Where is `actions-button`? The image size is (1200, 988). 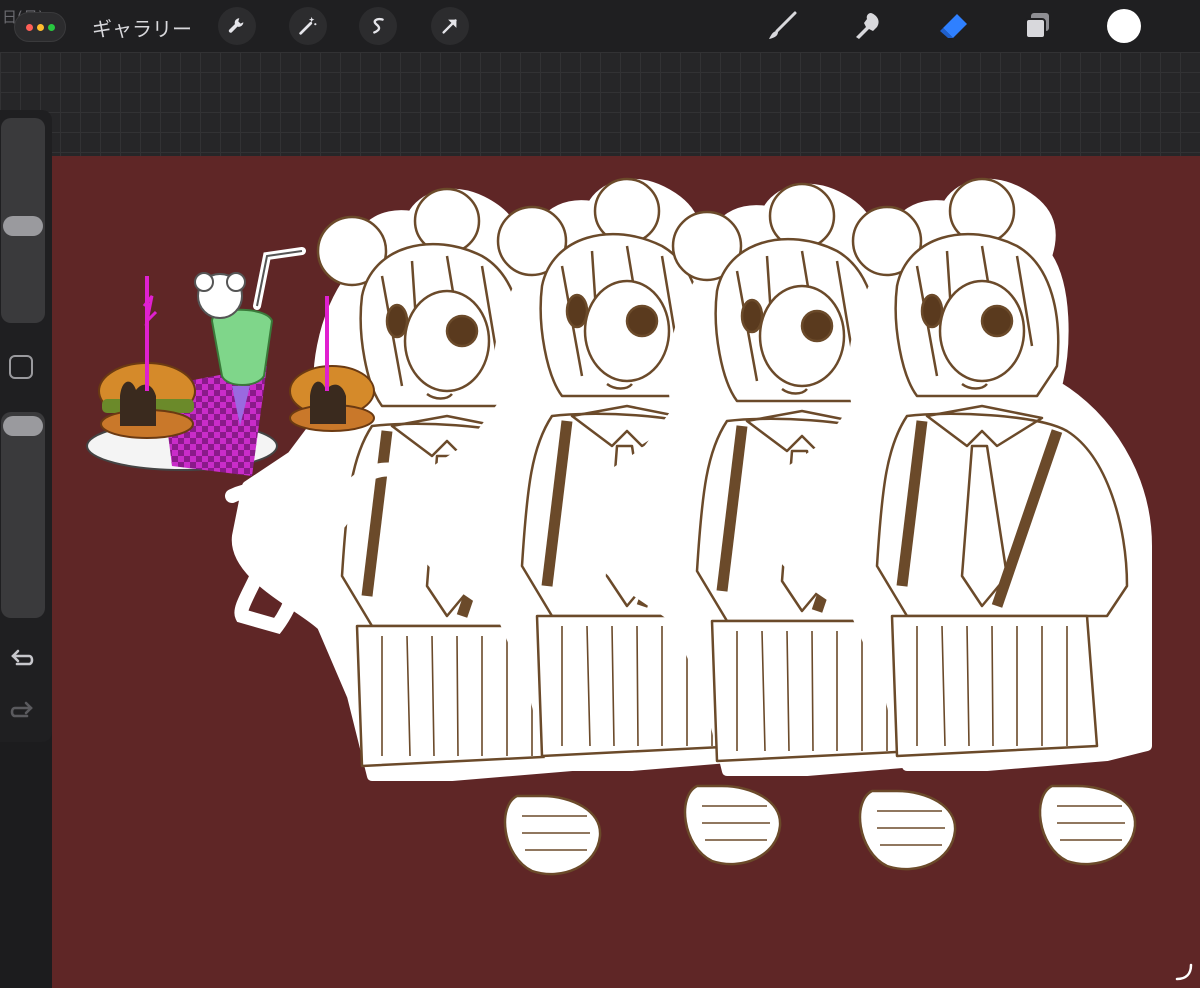 actions-button is located at coordinates (237, 26).